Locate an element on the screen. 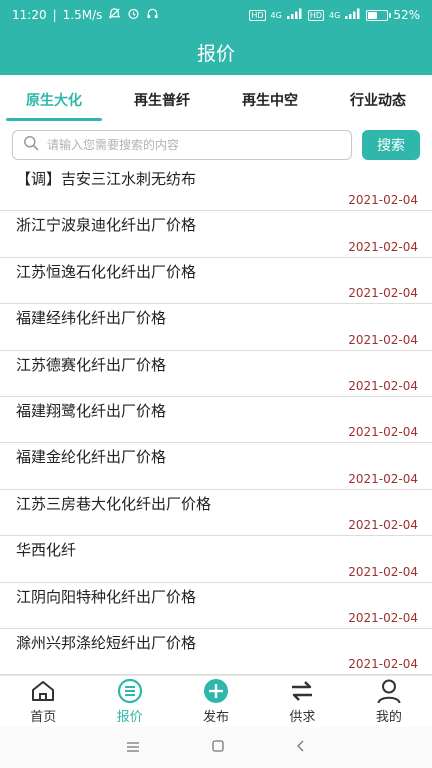 This screenshot has height=768, width=432. network-type-2: 4G is located at coordinates (335, 15).